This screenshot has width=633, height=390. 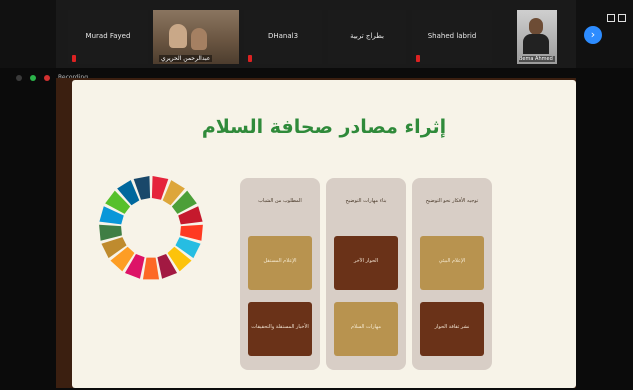 What do you see at coordinates (618, 21) in the screenshot?
I see `grid-view-icon` at bounding box center [618, 21].